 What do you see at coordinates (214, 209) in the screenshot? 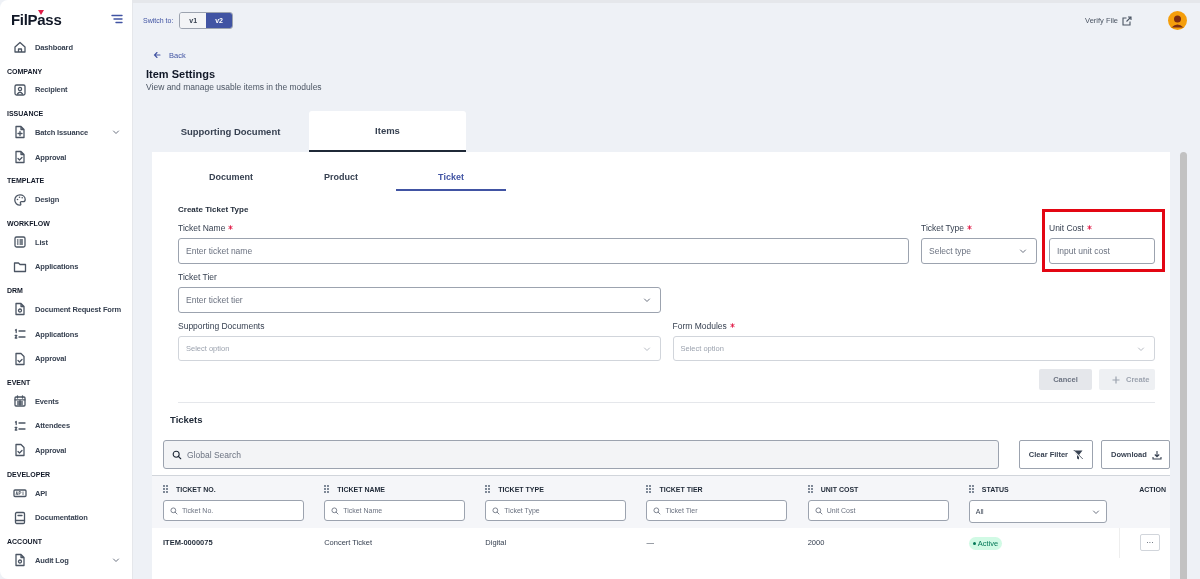
I see `section-title: Create Ticket Type` at bounding box center [214, 209].